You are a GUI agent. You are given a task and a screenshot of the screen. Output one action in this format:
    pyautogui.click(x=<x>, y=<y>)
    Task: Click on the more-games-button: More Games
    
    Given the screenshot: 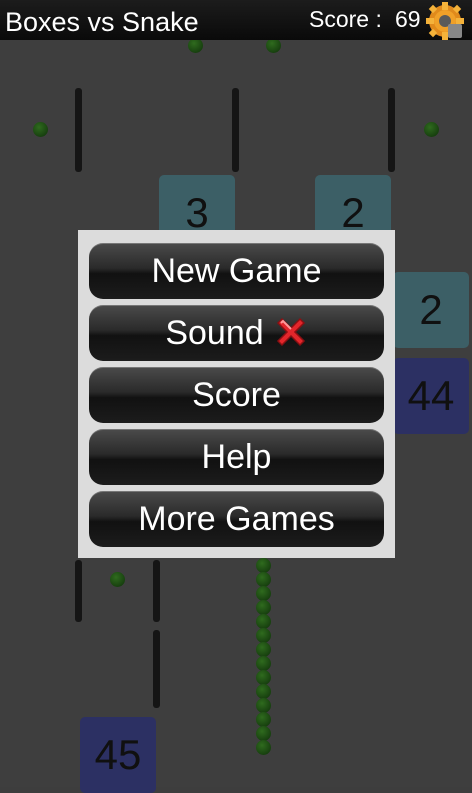 What is the action you would take?
    pyautogui.click(x=236, y=519)
    